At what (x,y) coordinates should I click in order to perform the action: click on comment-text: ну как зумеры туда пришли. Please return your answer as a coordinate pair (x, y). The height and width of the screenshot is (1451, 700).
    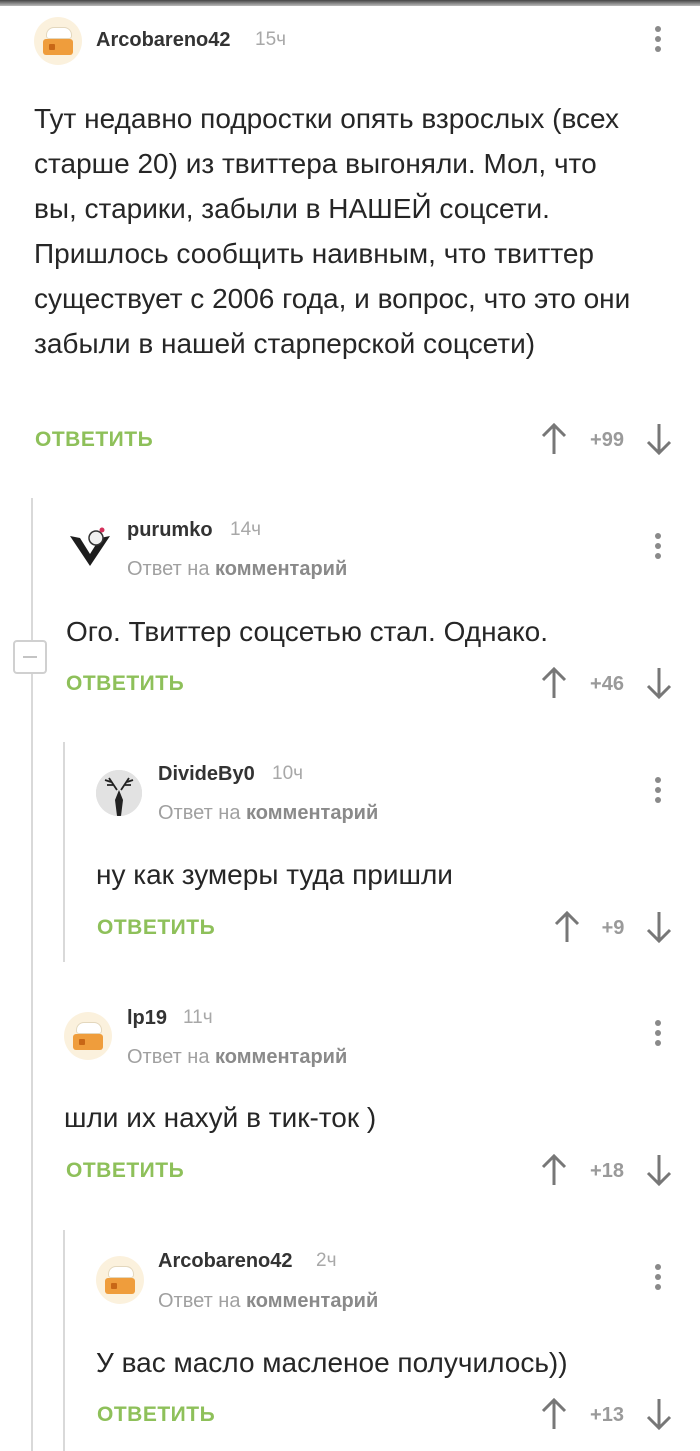
    Looking at the image, I should click on (274, 874).